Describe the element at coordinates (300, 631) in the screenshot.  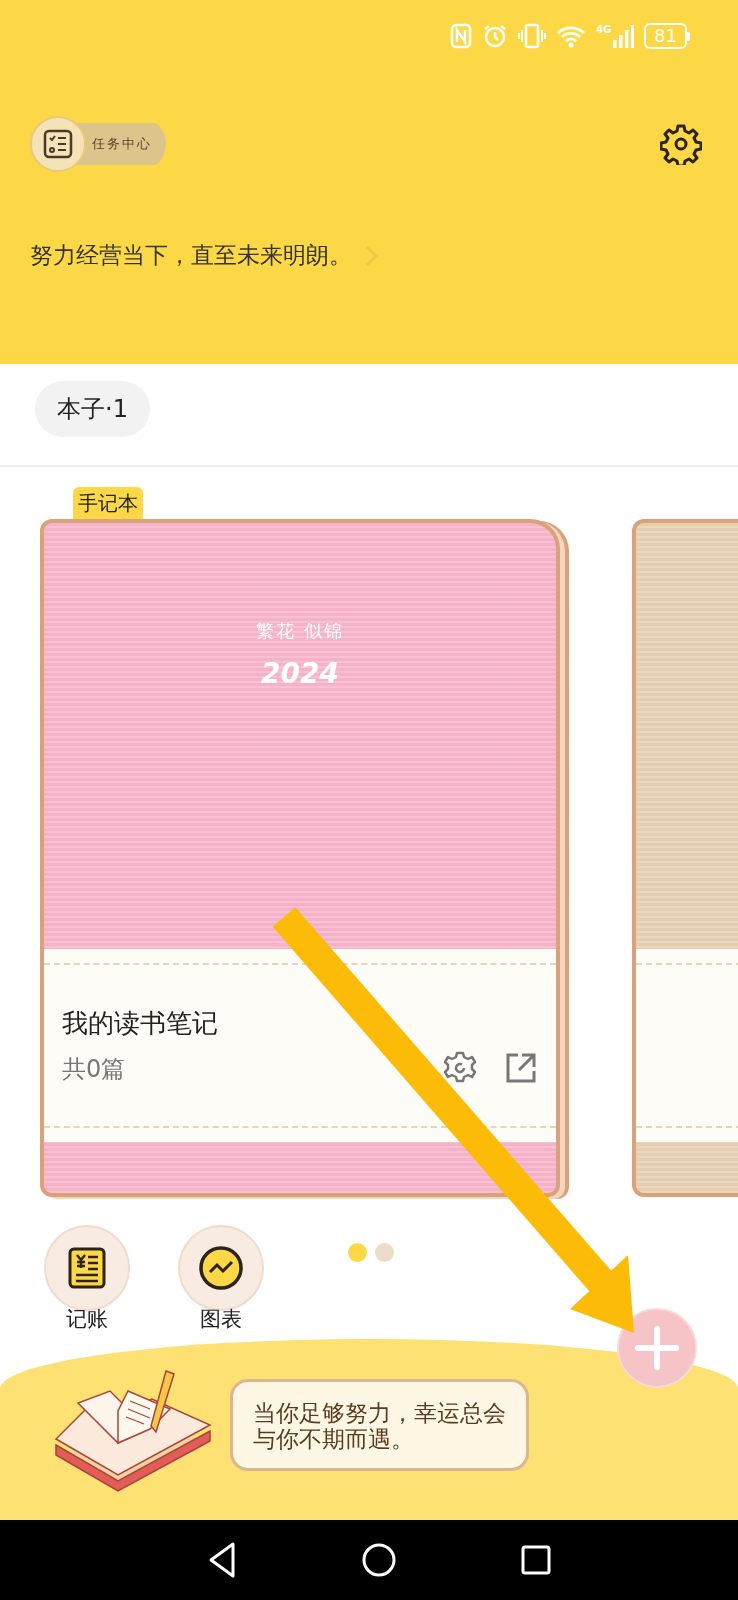
I see `cover-title: 繁花 似锦` at that location.